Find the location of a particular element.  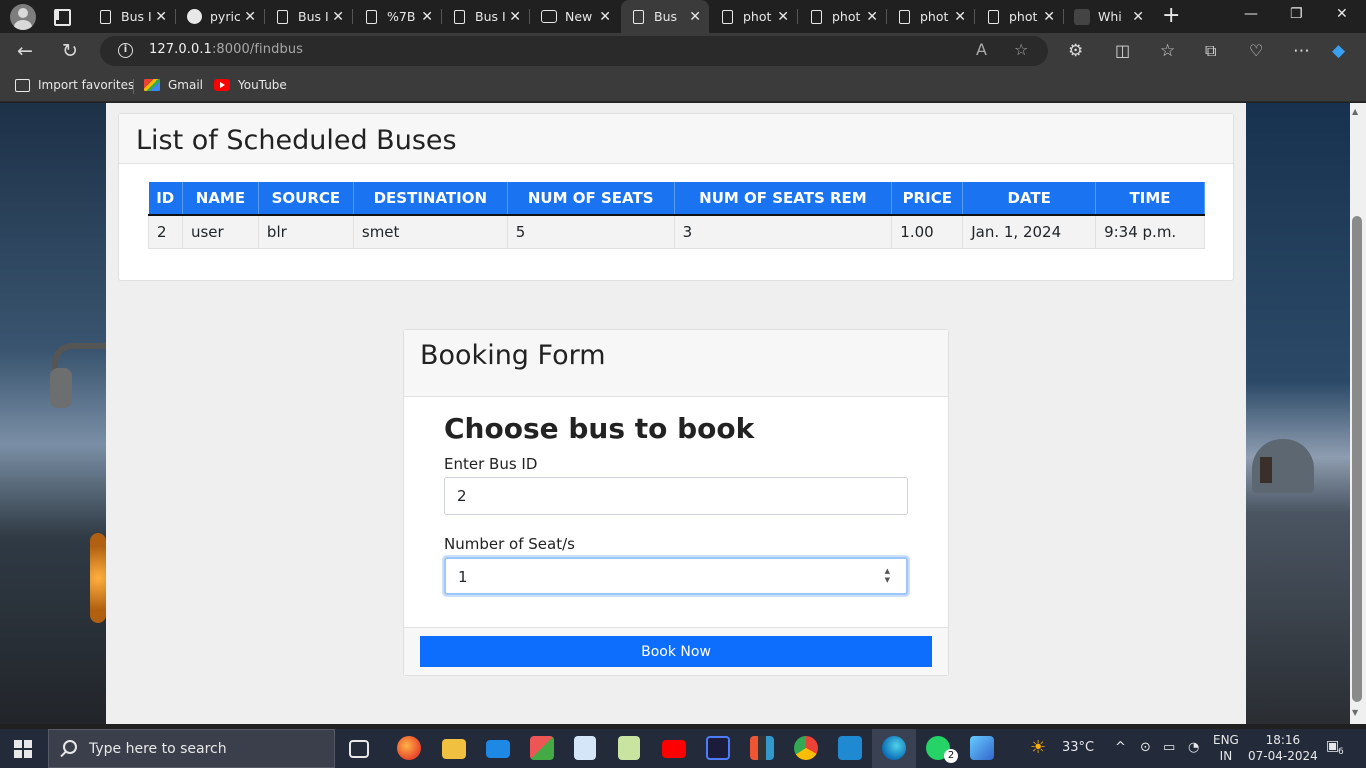

favorite-youtube: YouTube is located at coordinates (250, 85).